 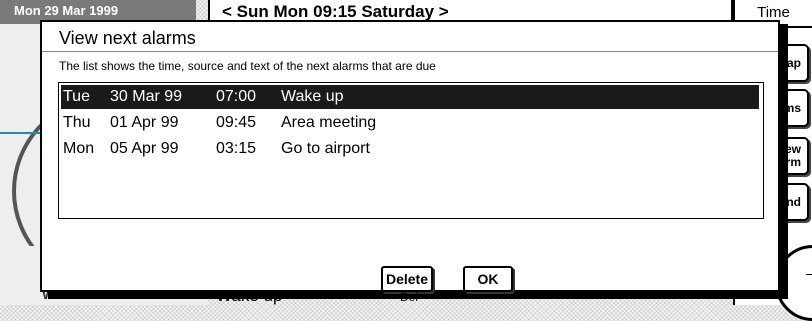 What do you see at coordinates (76, 96) in the screenshot?
I see `alarm-day: Tue` at bounding box center [76, 96].